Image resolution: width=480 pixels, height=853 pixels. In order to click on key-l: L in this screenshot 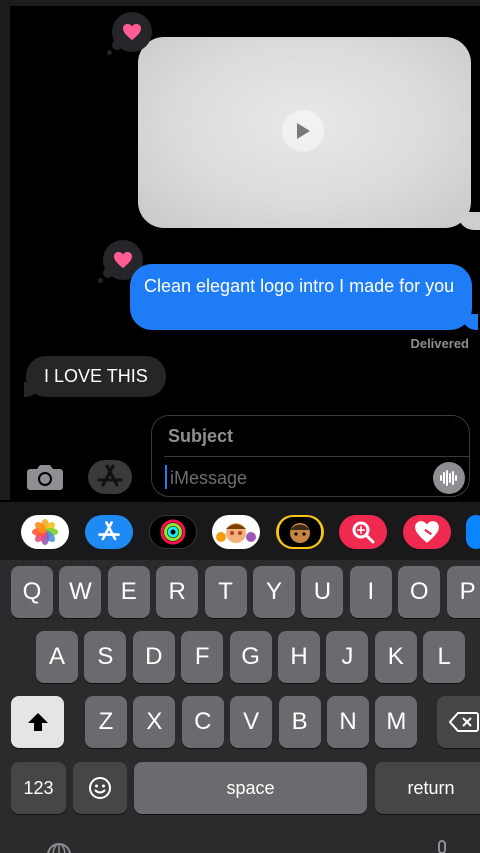, I will do `click(444, 657)`.